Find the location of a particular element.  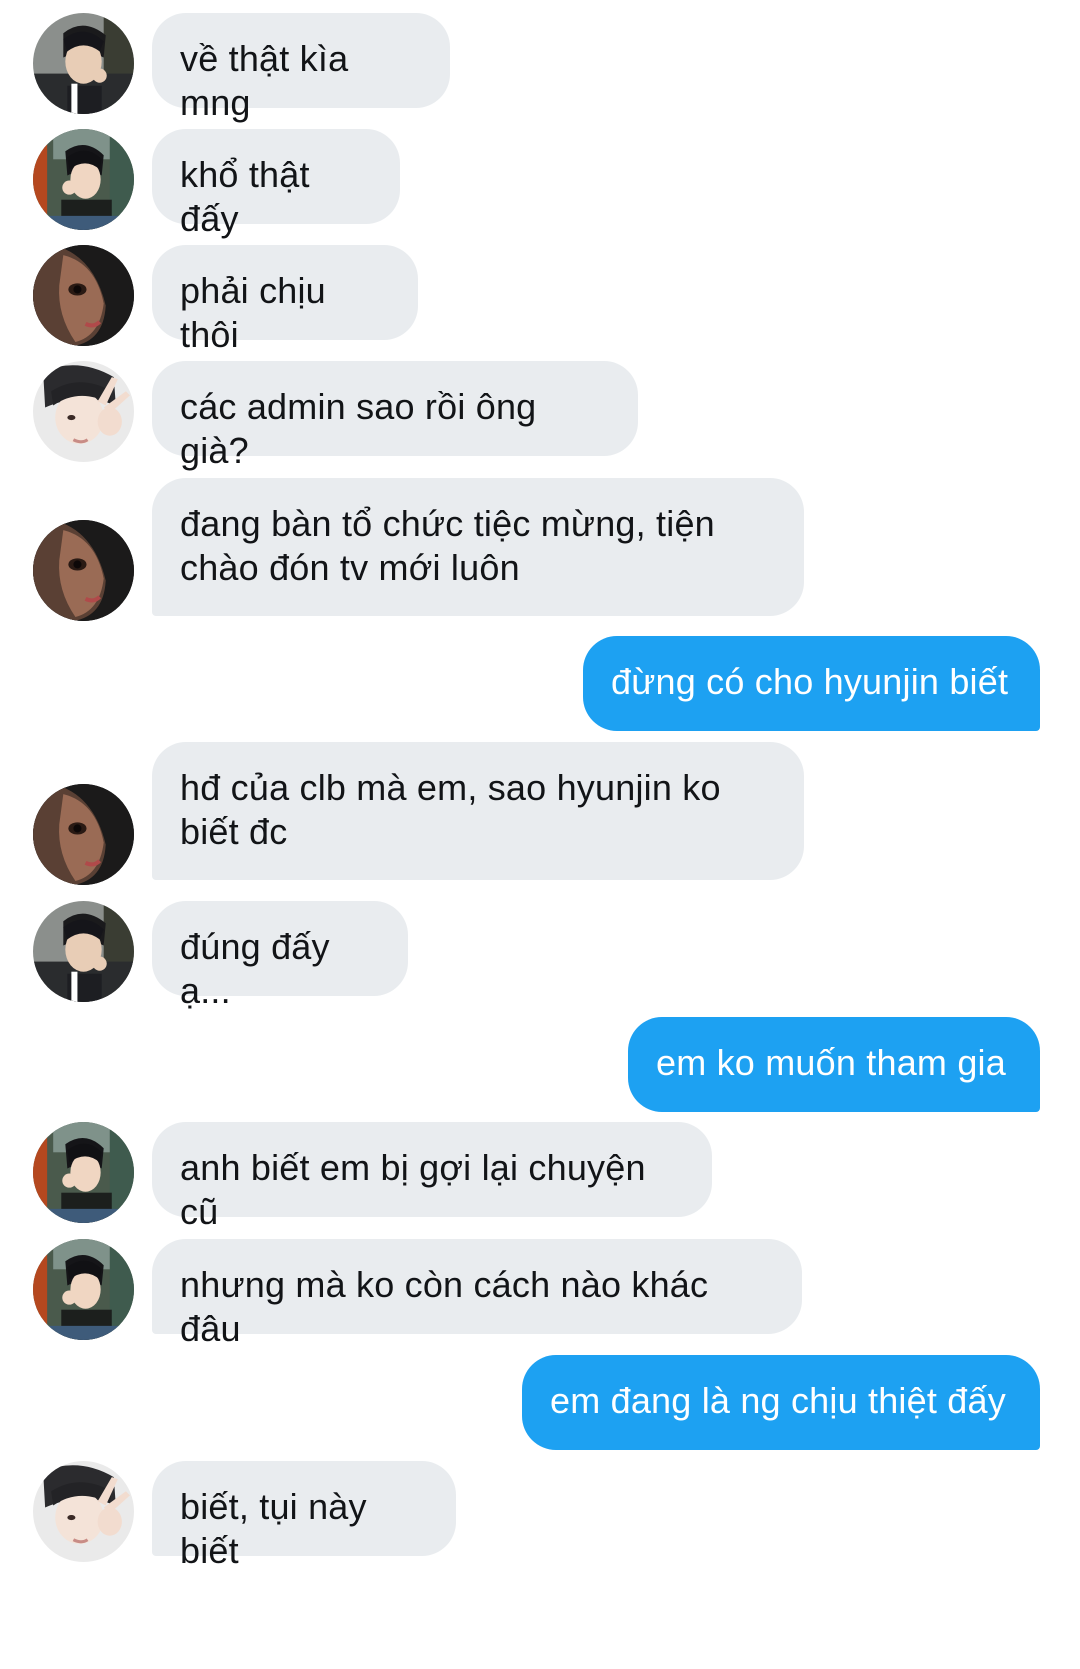

message-row: hđ của clb mà em, sao hyunjin ko biết đc is located at coordinates (540, 813).